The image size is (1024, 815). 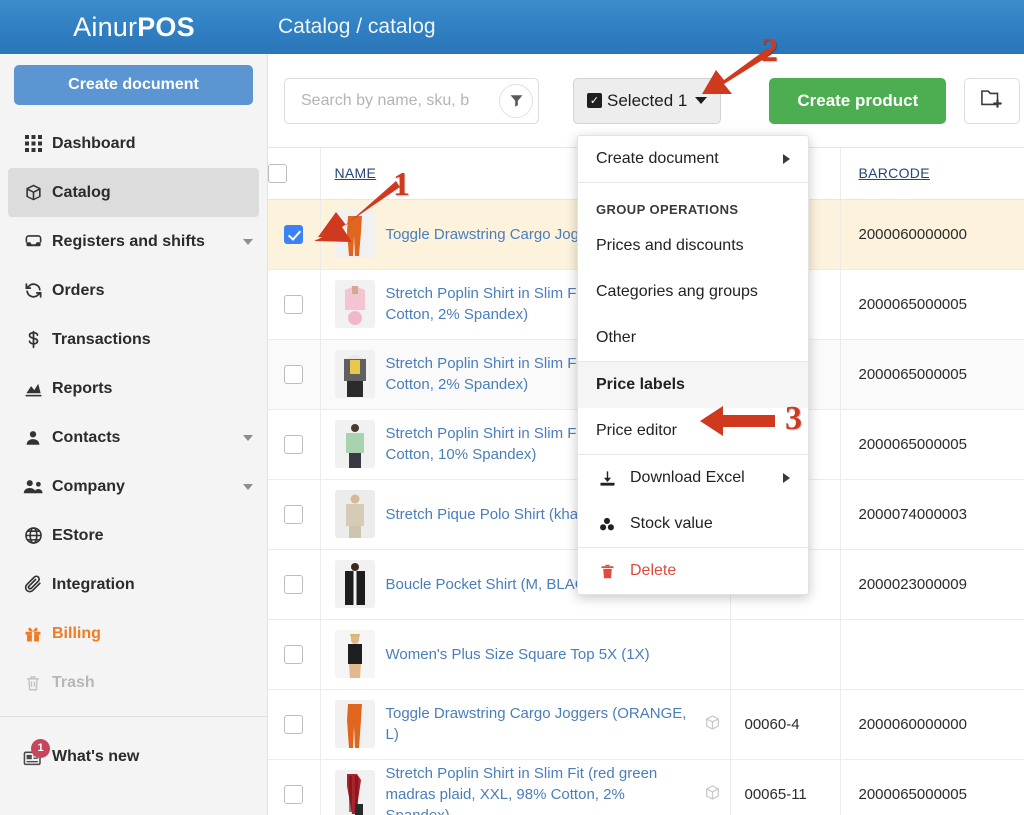 I want to click on column-header-barcode: BARCODE, so click(x=932, y=174).